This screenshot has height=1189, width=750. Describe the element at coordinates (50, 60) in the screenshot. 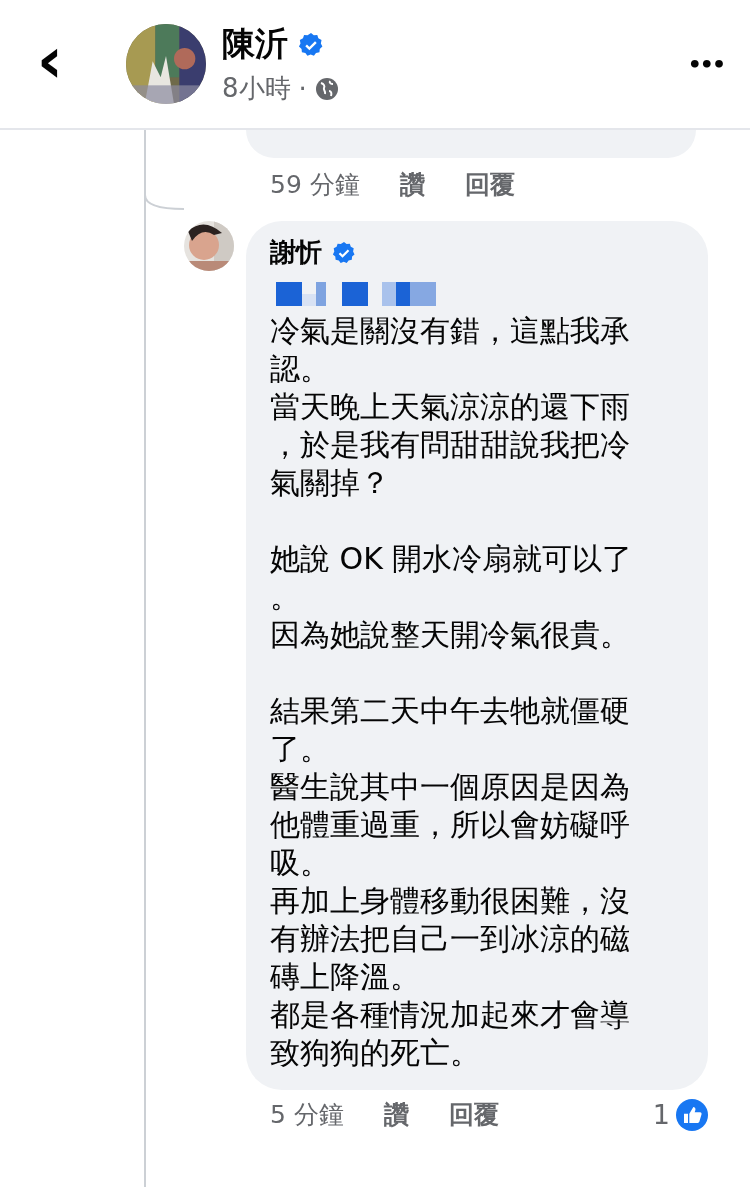

I see `back-button: ‹` at that location.